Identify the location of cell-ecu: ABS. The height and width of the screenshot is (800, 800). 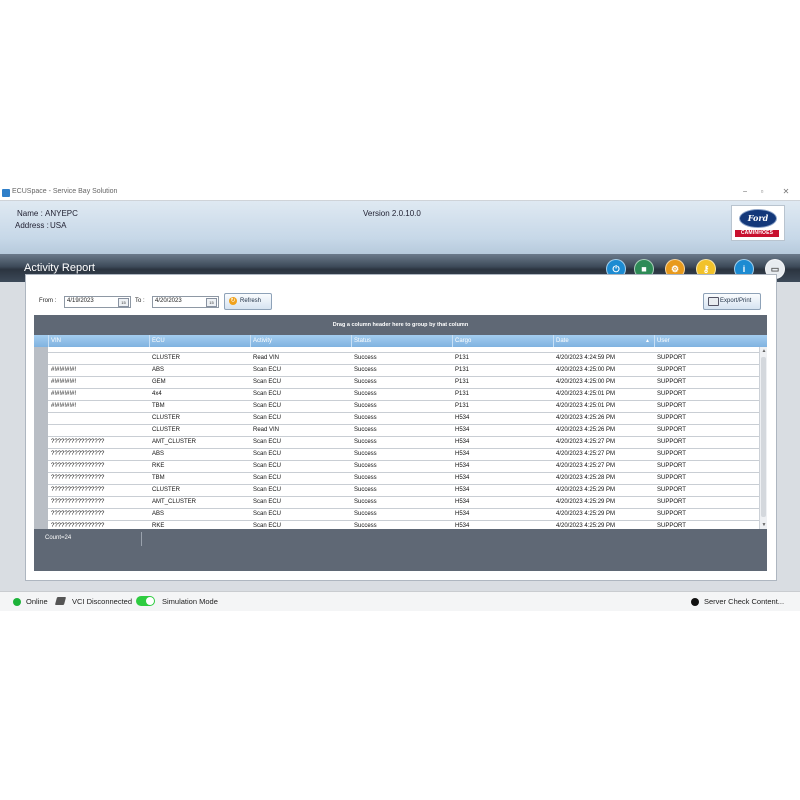
(158, 514).